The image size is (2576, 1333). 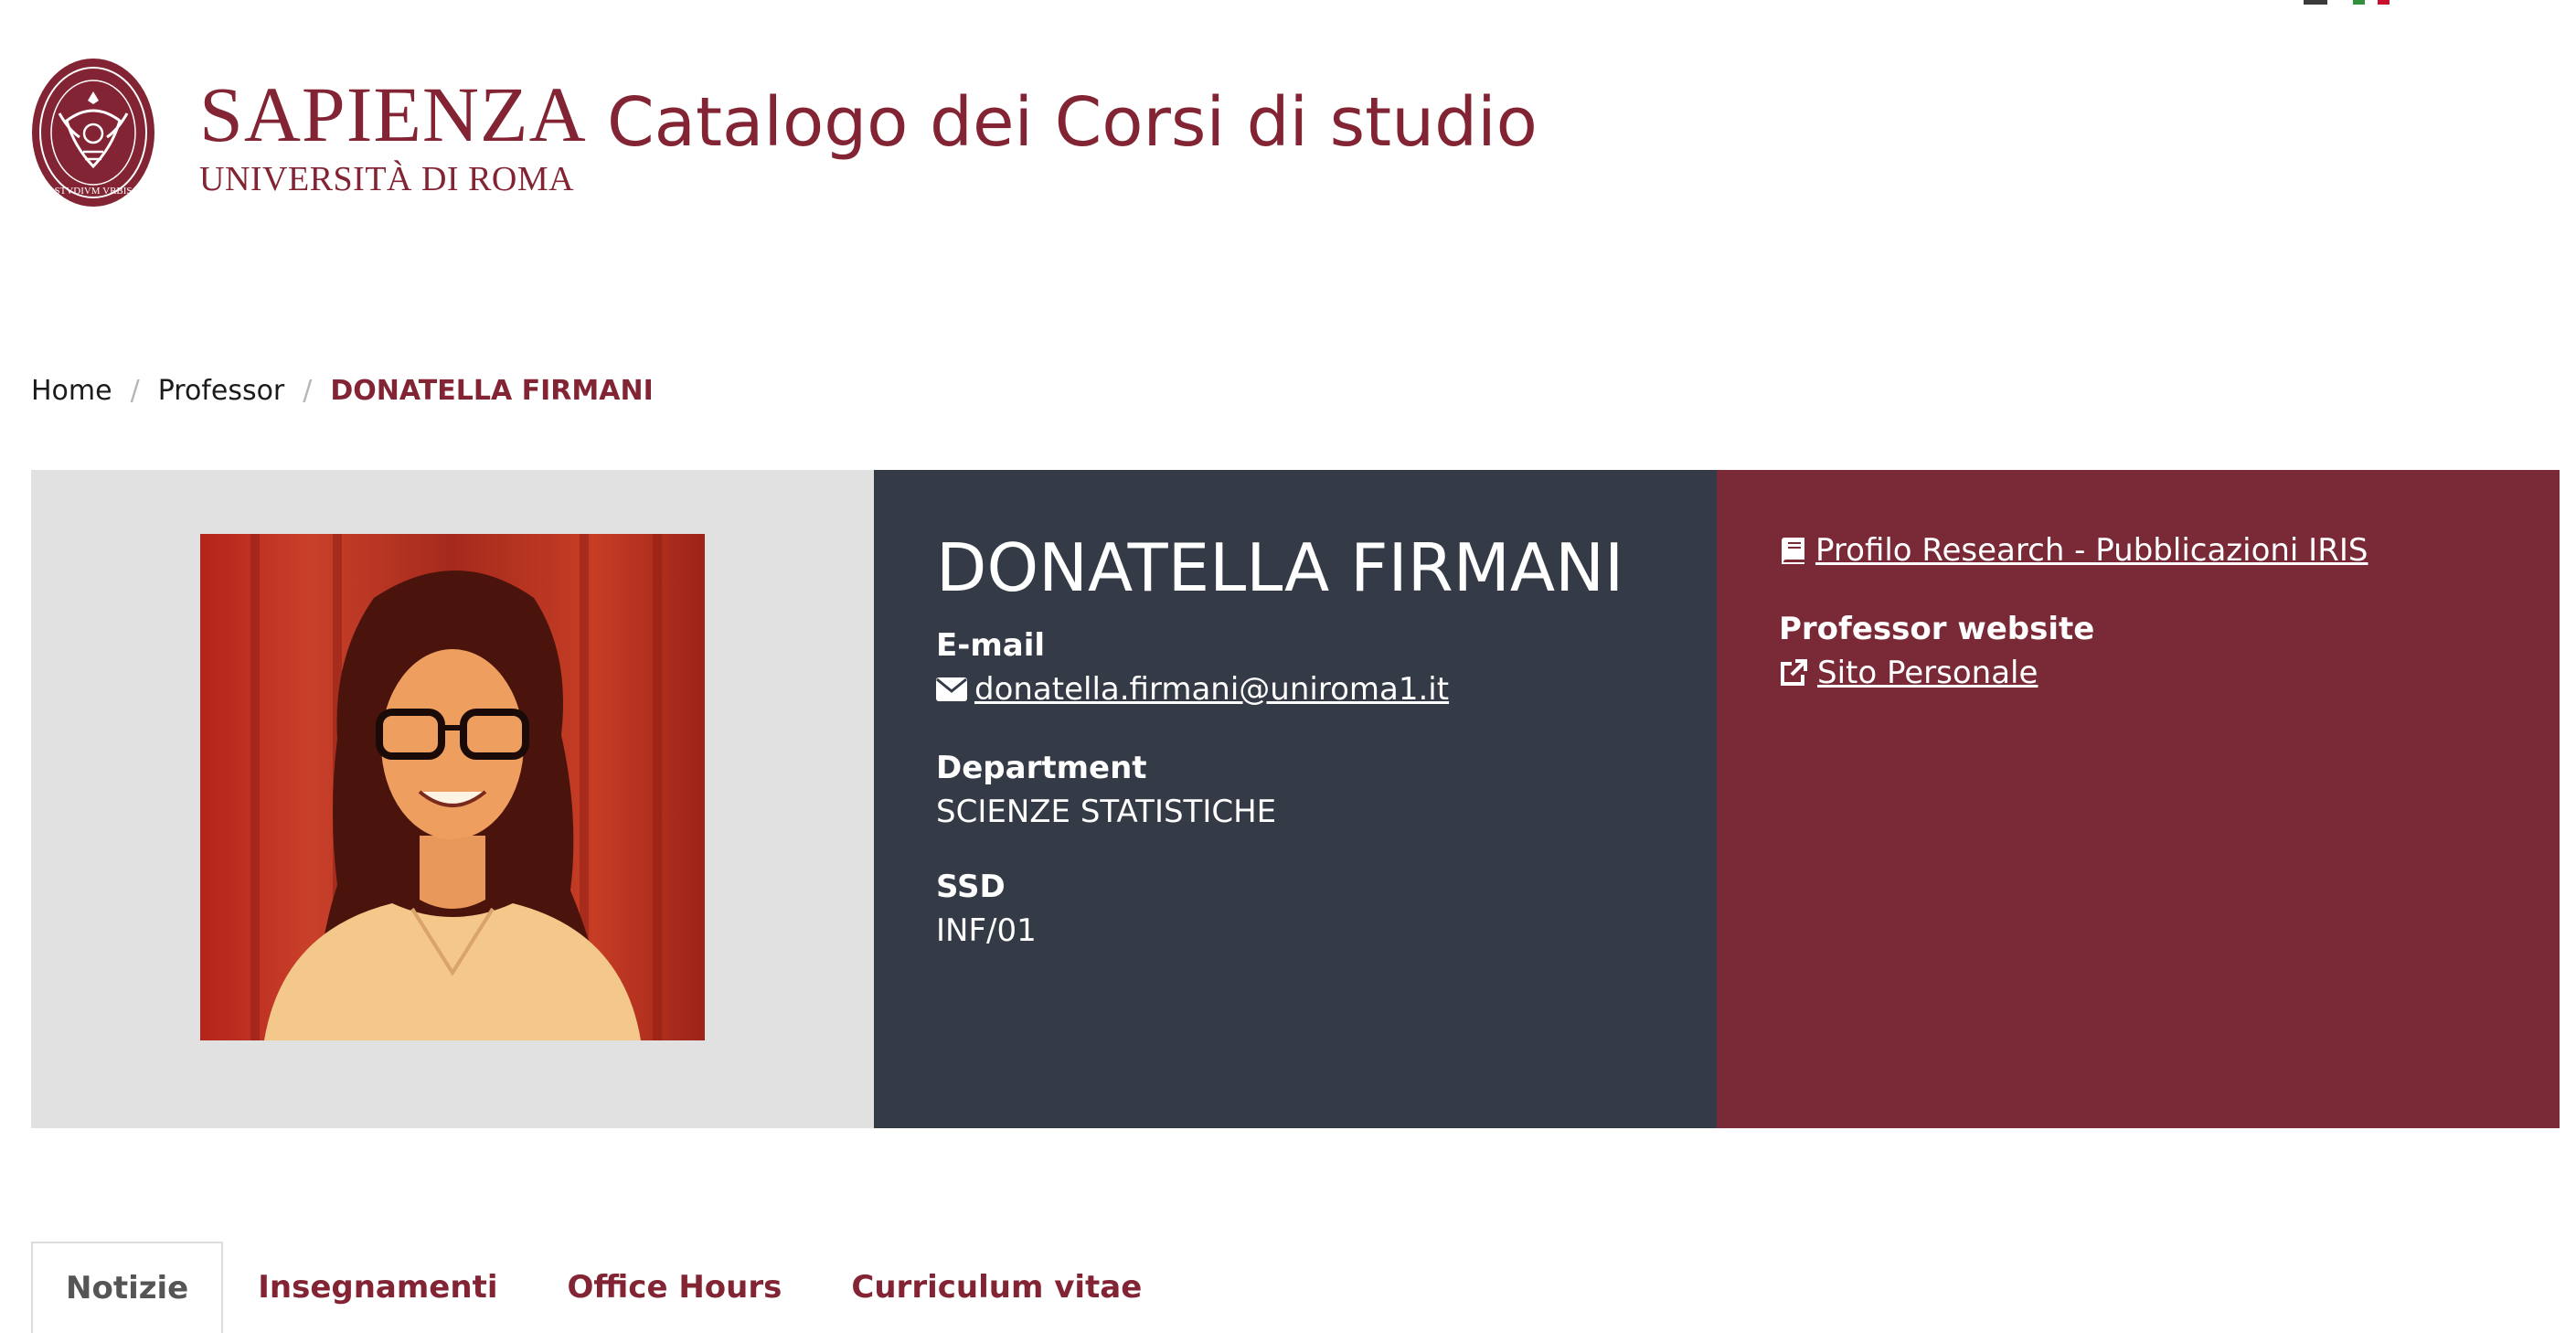 What do you see at coordinates (1937, 629) in the screenshot?
I see `professor-website-label: Professor website` at bounding box center [1937, 629].